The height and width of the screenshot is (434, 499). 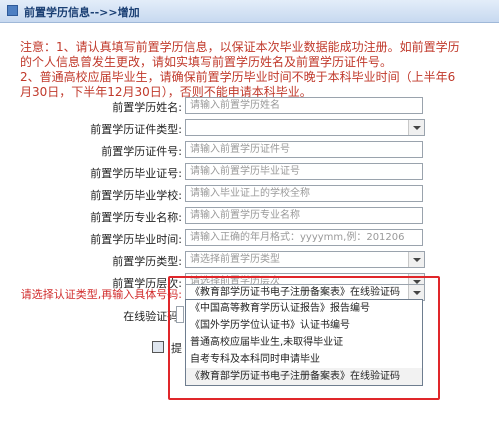 What do you see at coordinates (136, 239) in the screenshot?
I see `grad-time-label: 前置学历毕业时间:` at bounding box center [136, 239].